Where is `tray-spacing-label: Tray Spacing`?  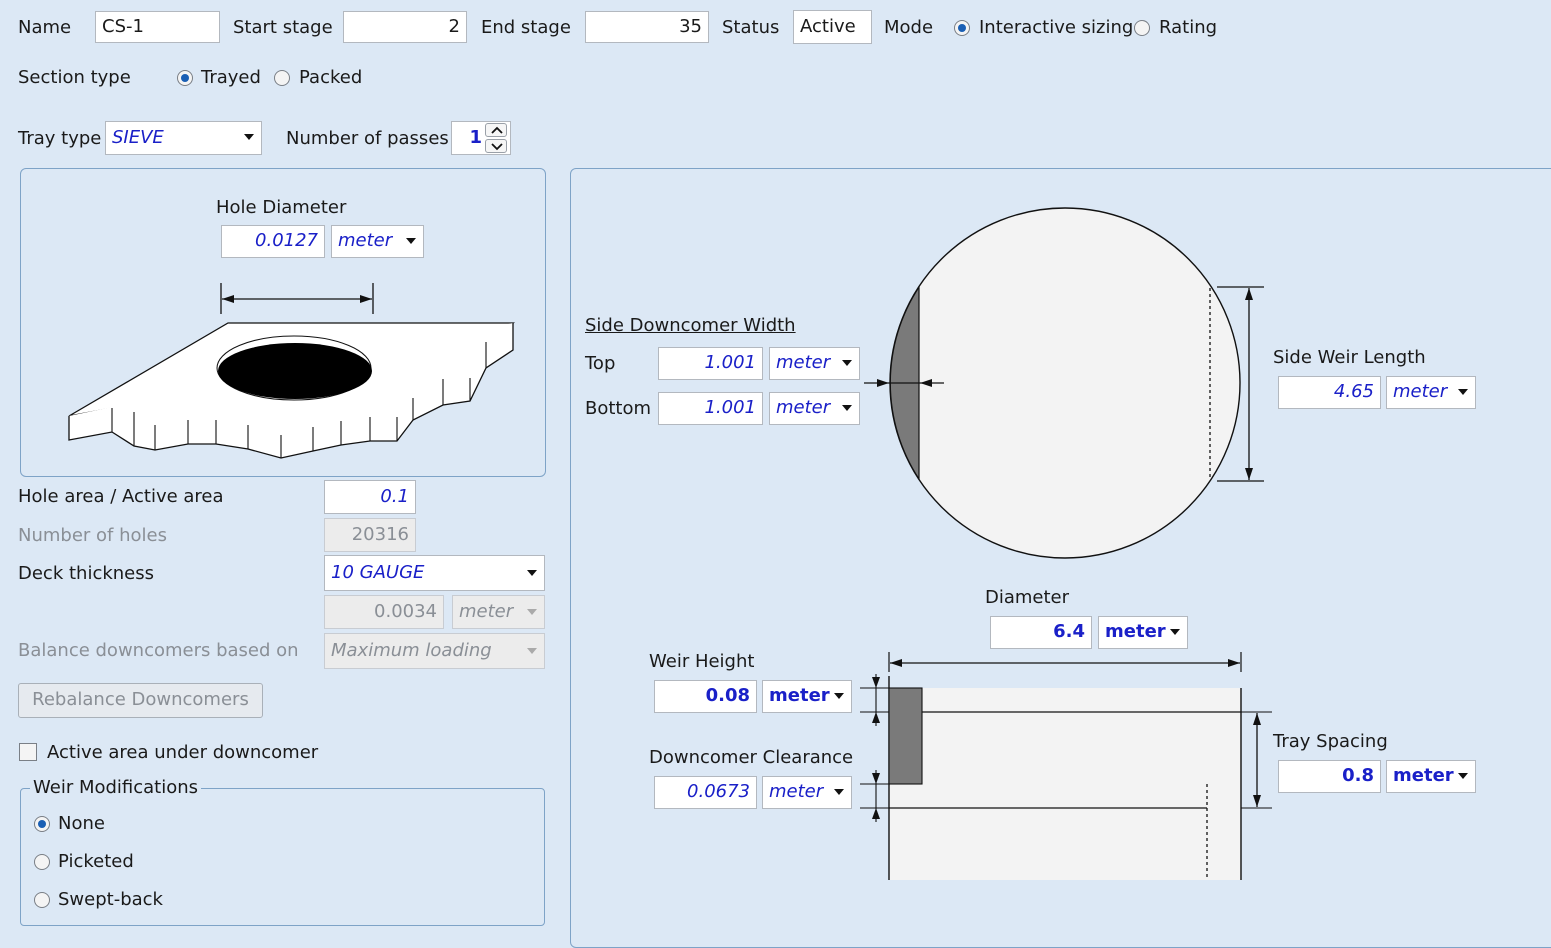
tray-spacing-label: Tray Spacing is located at coordinates (1330, 741).